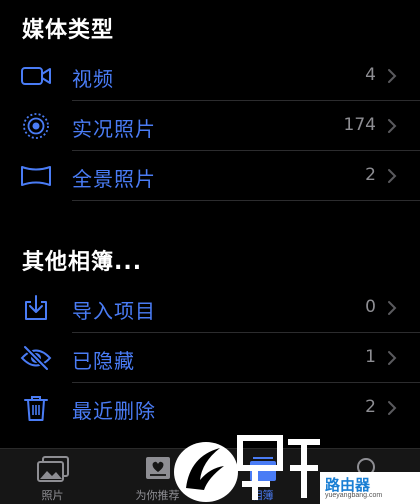 This screenshot has width=420, height=504. What do you see at coordinates (36, 76) in the screenshot?
I see `video-icon` at bounding box center [36, 76].